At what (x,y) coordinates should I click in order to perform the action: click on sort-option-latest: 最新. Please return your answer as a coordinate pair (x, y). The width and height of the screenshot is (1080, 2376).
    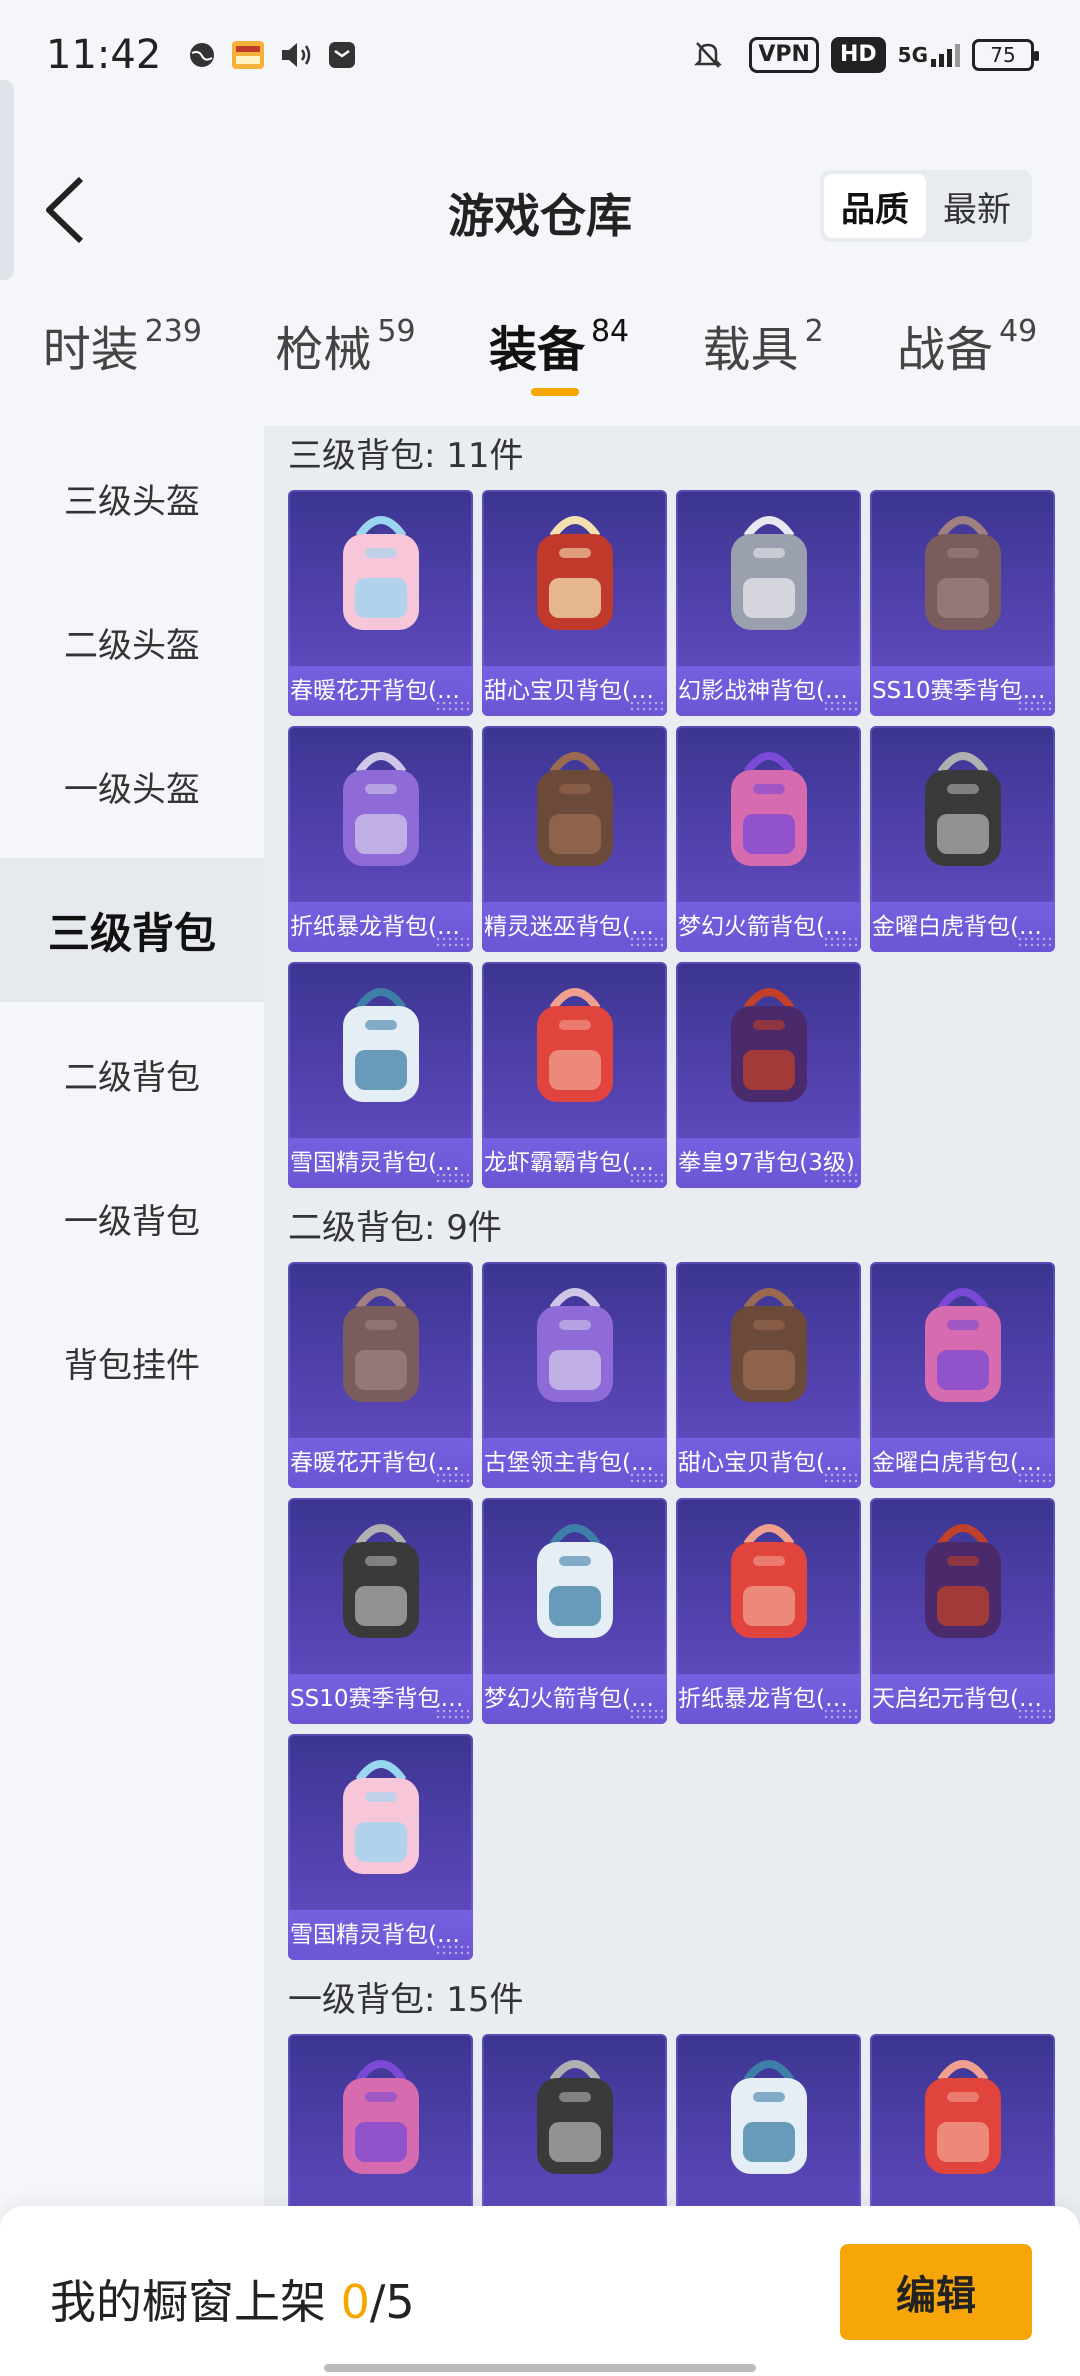
    Looking at the image, I should click on (977, 206).